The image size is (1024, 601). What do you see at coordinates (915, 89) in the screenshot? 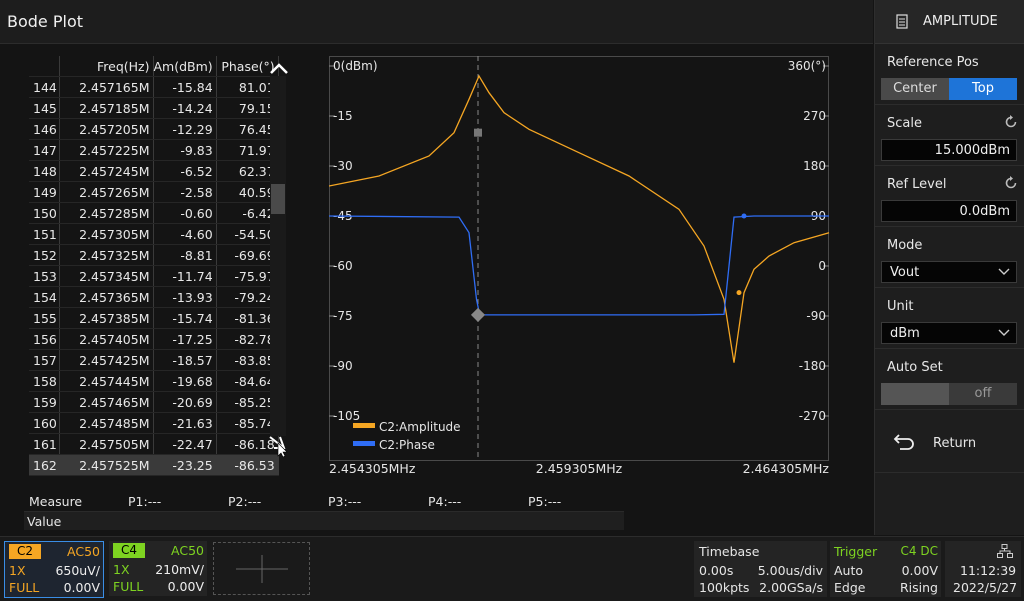
I see `reference-center-button: Center` at bounding box center [915, 89].